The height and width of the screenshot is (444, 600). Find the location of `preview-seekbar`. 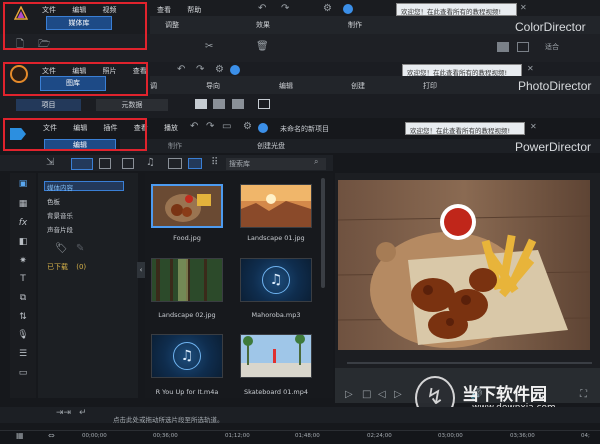

preview-seekbar is located at coordinates (469, 363).